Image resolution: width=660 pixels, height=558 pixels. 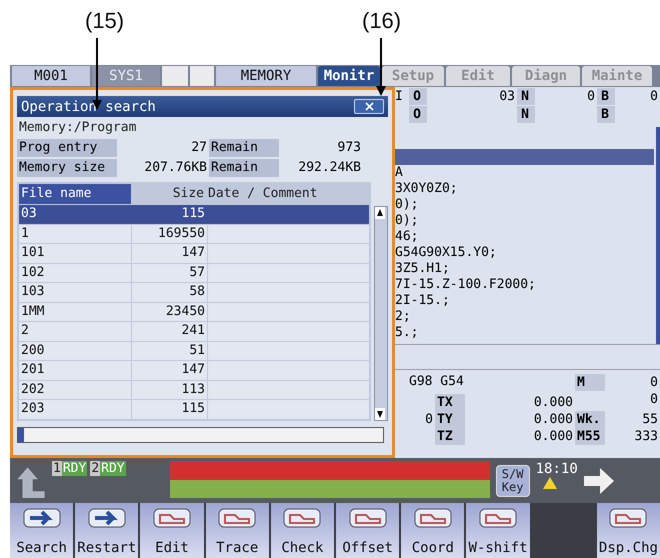 What do you see at coordinates (450, 419) in the screenshot?
I see `axis-label: TY` at bounding box center [450, 419].